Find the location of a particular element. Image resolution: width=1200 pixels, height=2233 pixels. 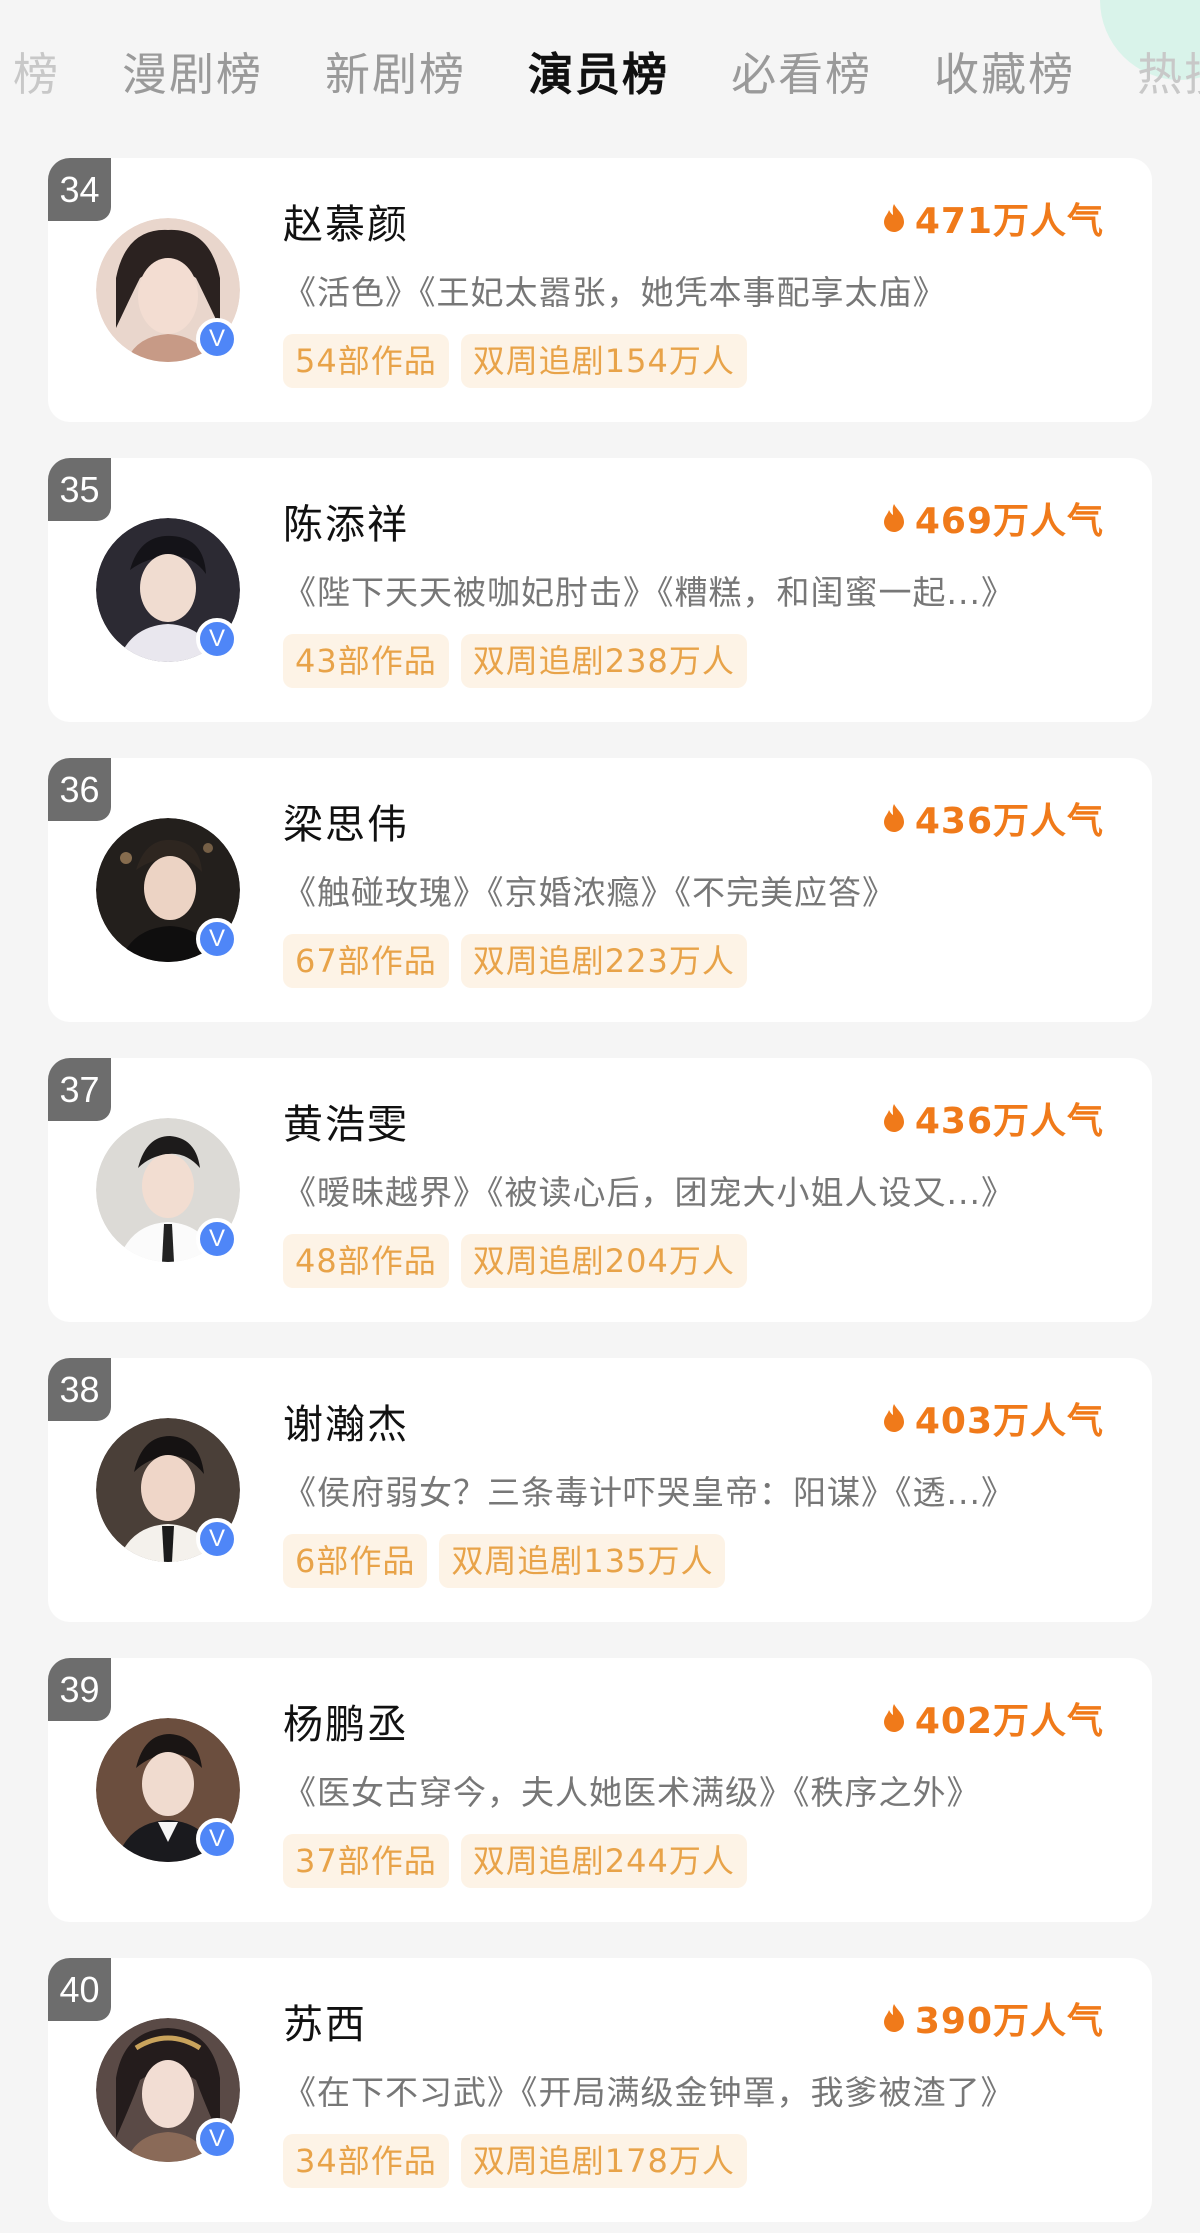

popularity: 402万人气 is located at coordinates (993, 1718).